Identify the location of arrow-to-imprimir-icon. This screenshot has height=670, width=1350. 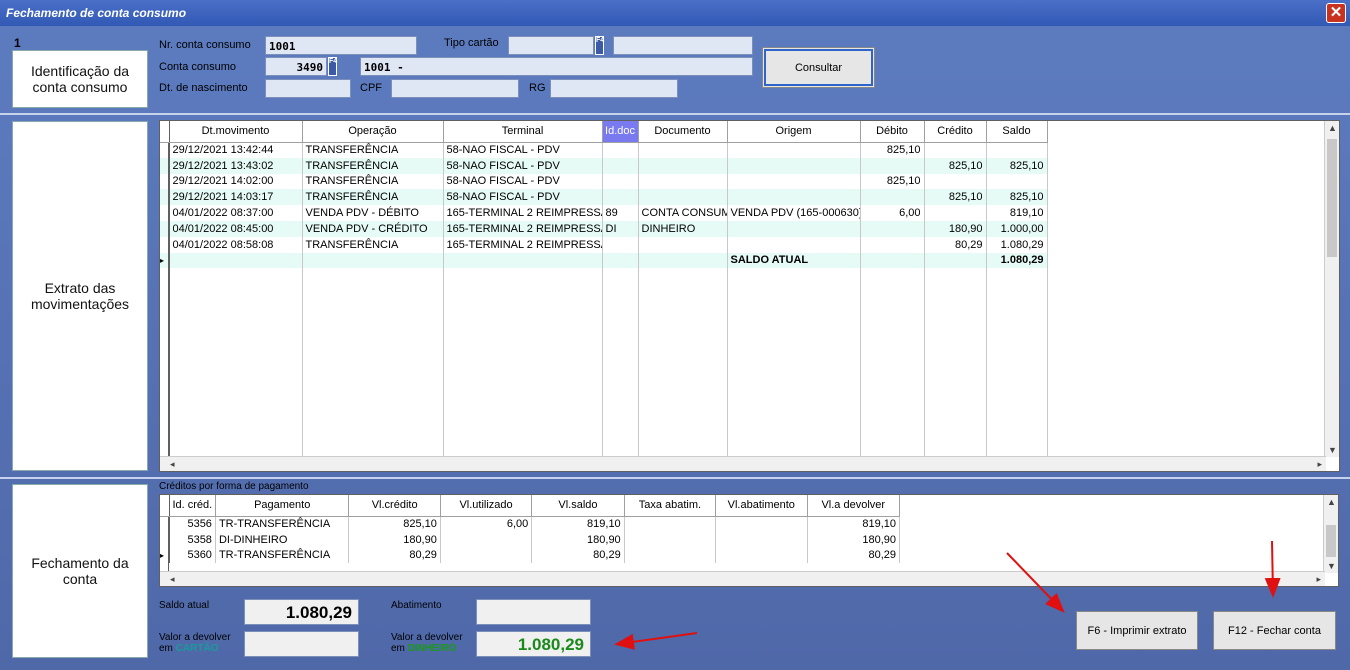
(1035, 582).